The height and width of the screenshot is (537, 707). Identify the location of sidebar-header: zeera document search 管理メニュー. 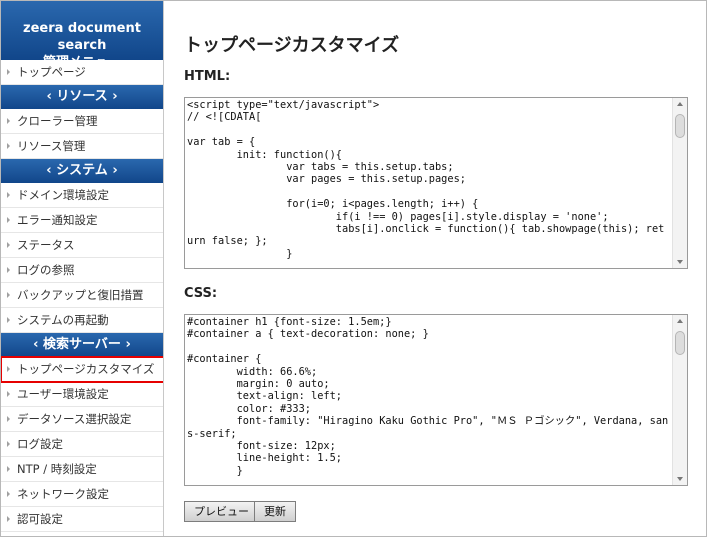
(82, 35).